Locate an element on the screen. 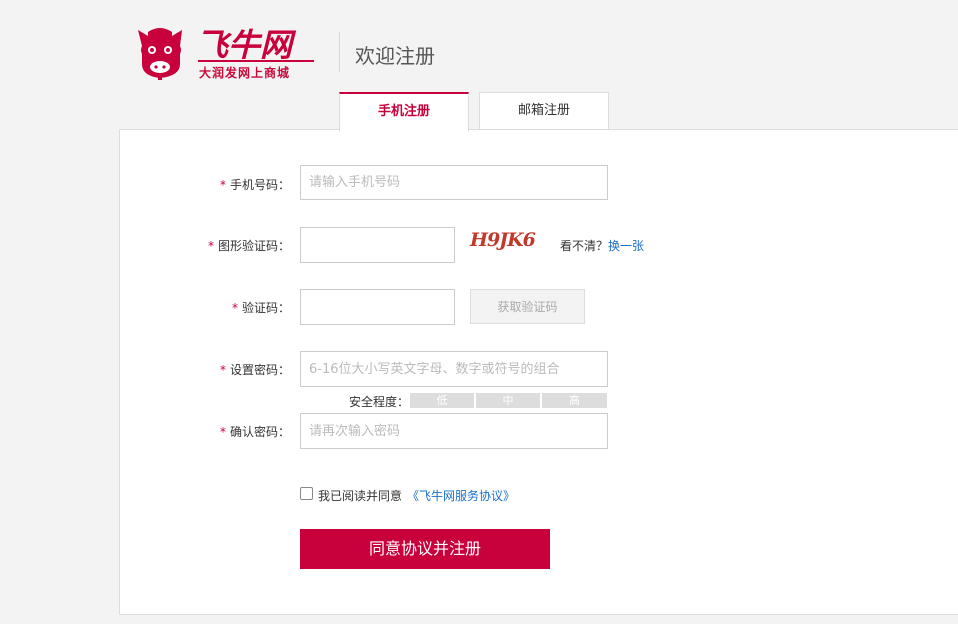 The image size is (958, 624). strength-low: 低 is located at coordinates (442, 400).